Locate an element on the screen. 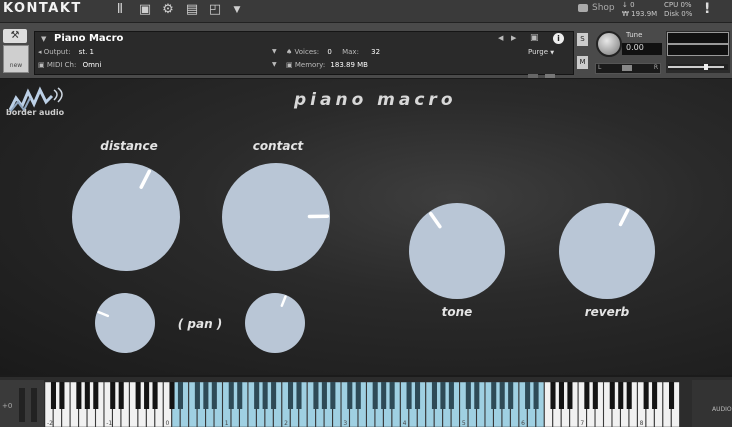  octave-label: 5 is located at coordinates (464, 423).